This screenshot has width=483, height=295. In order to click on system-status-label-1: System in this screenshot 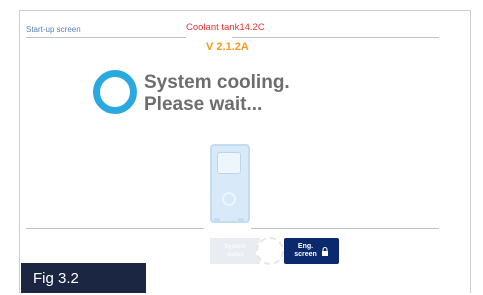, I will do `click(235, 246)`.